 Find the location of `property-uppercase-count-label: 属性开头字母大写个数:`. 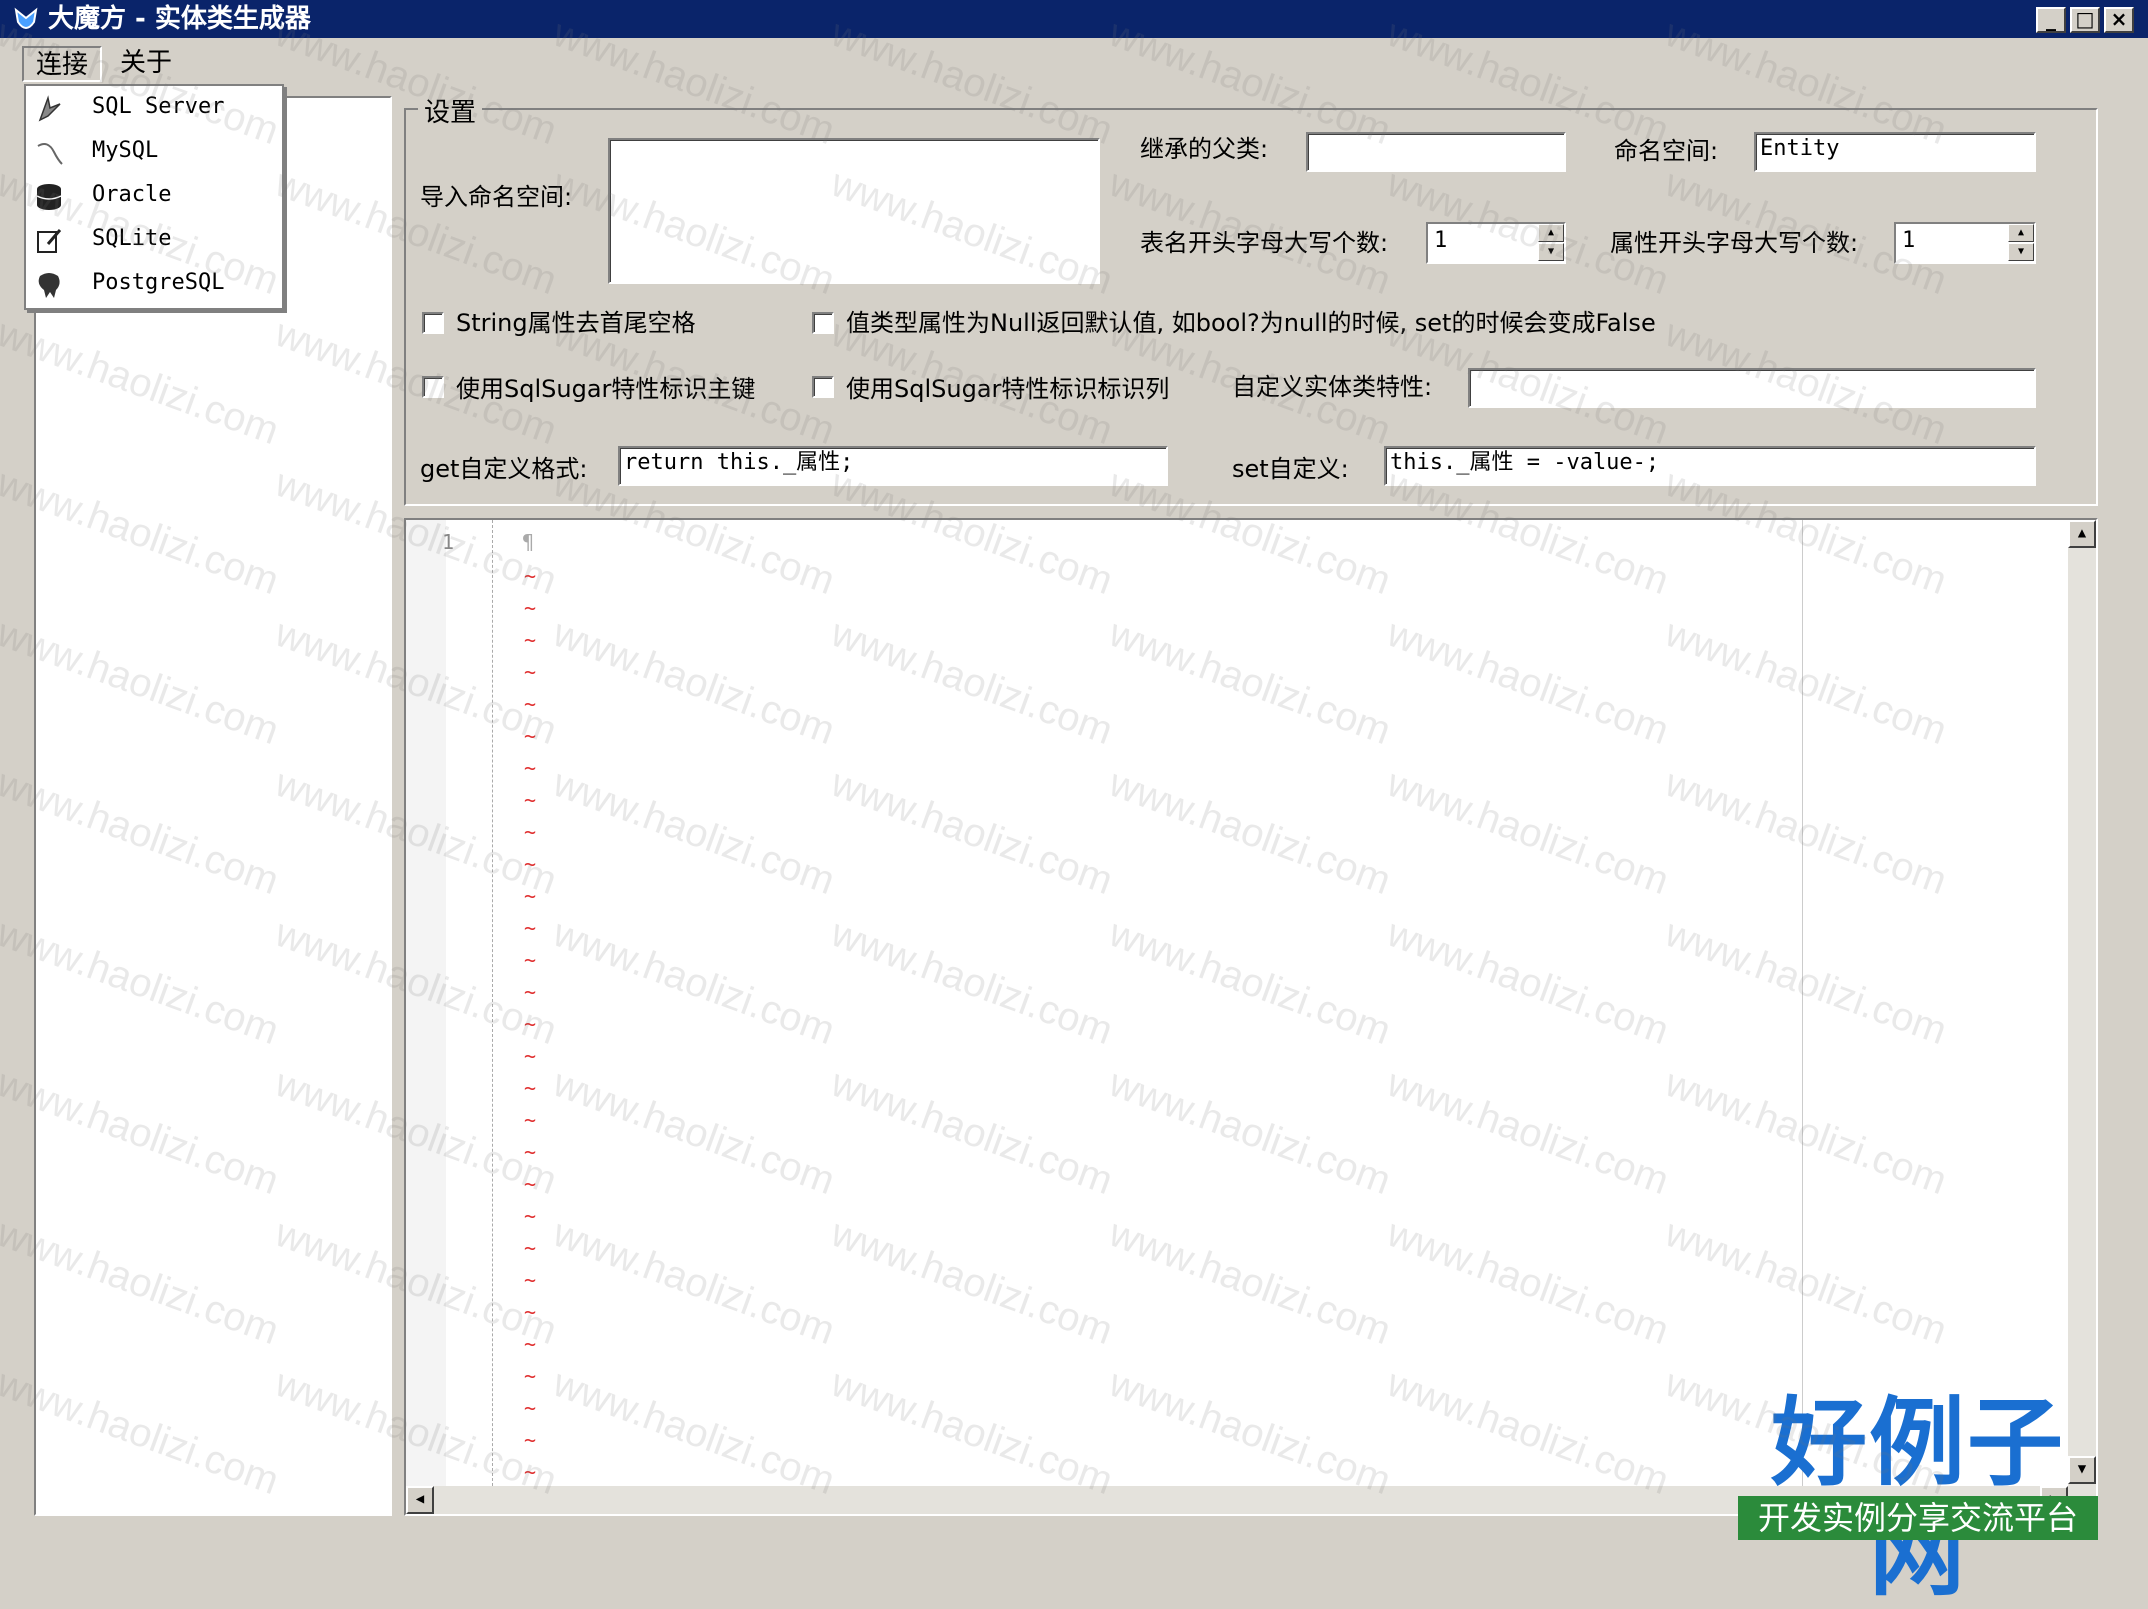

property-uppercase-count-label: 属性开头字母大写个数: is located at coordinates (1734, 243).